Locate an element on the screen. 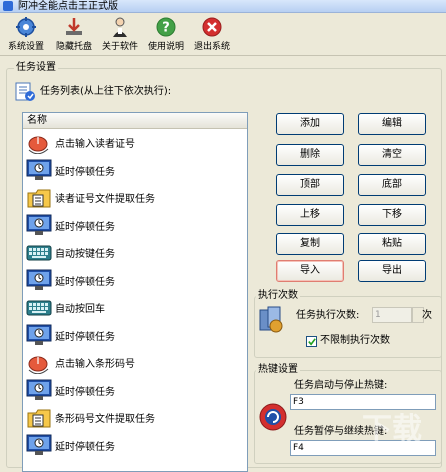 The width and height of the screenshot is (446, 472). help-button: ? 使用说明 is located at coordinates (166, 36).